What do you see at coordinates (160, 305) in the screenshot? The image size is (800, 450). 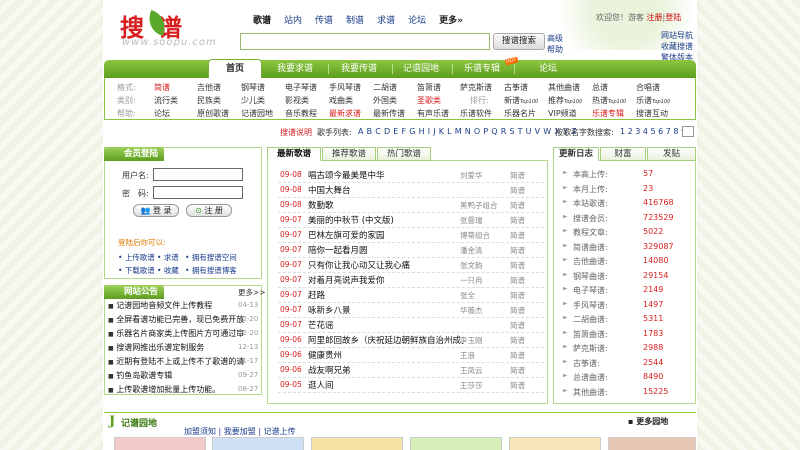 I see `notice-item: ■ 记谱园地音频文件上传教程` at bounding box center [160, 305].